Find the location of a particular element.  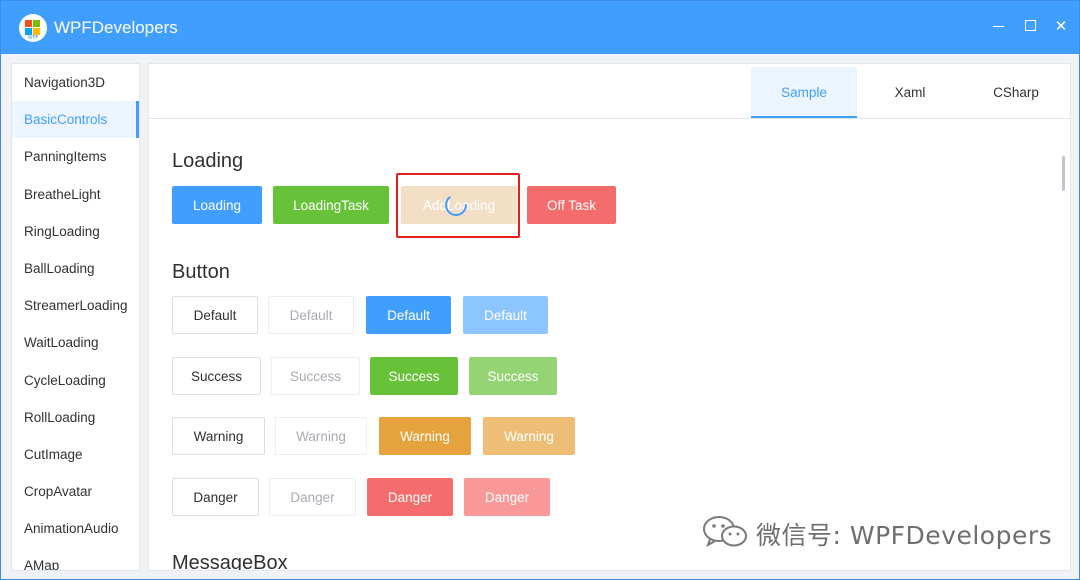

window-title: WPFDevelopers is located at coordinates (116, 28).